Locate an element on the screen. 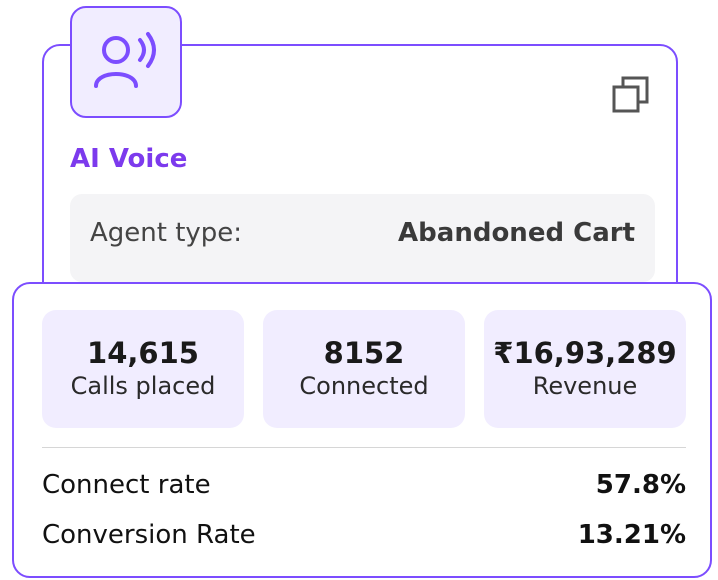  divider is located at coordinates (364, 447).